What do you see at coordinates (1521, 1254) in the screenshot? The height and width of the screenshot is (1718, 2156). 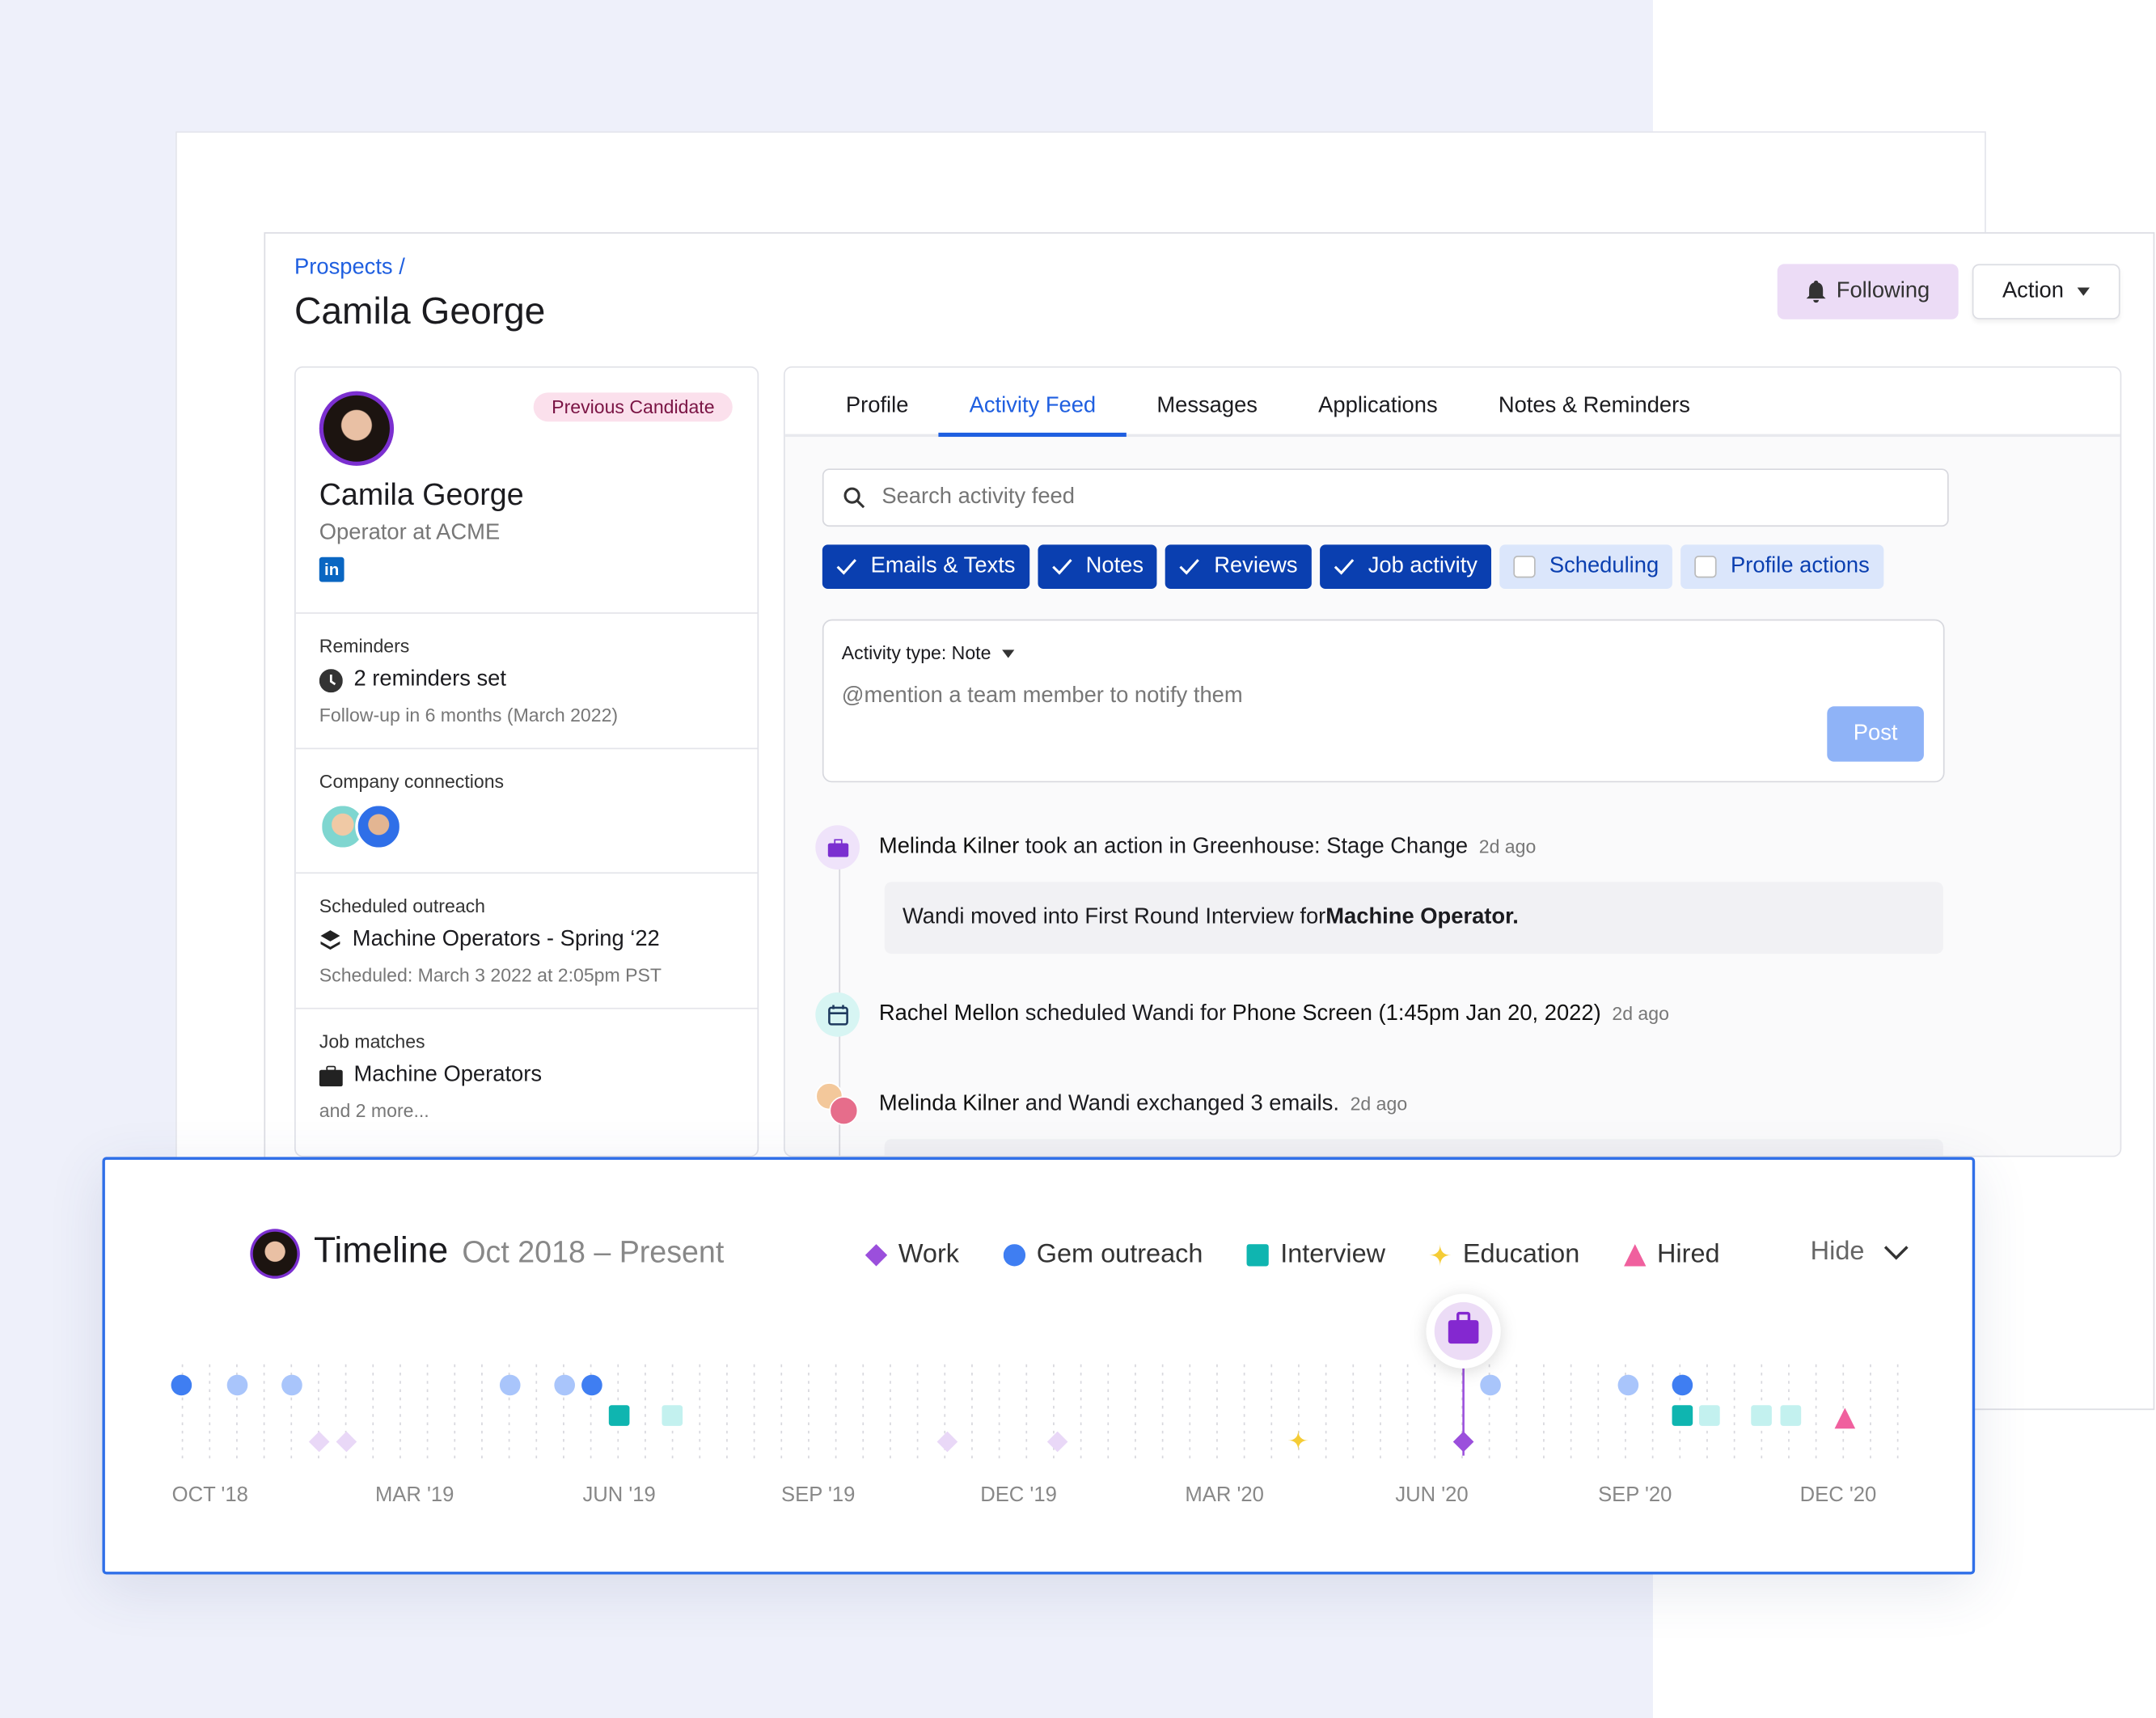 I see `legend-label: Education` at bounding box center [1521, 1254].